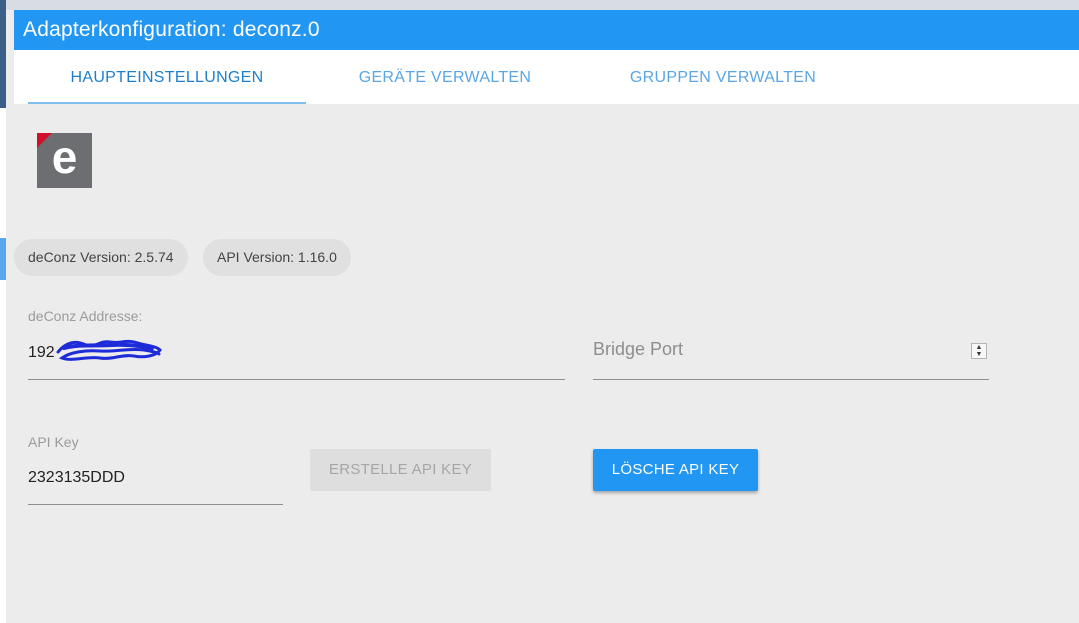 This screenshot has width=1079, height=623. Describe the element at coordinates (109, 350) in the screenshot. I see `redaction-scribble` at that location.